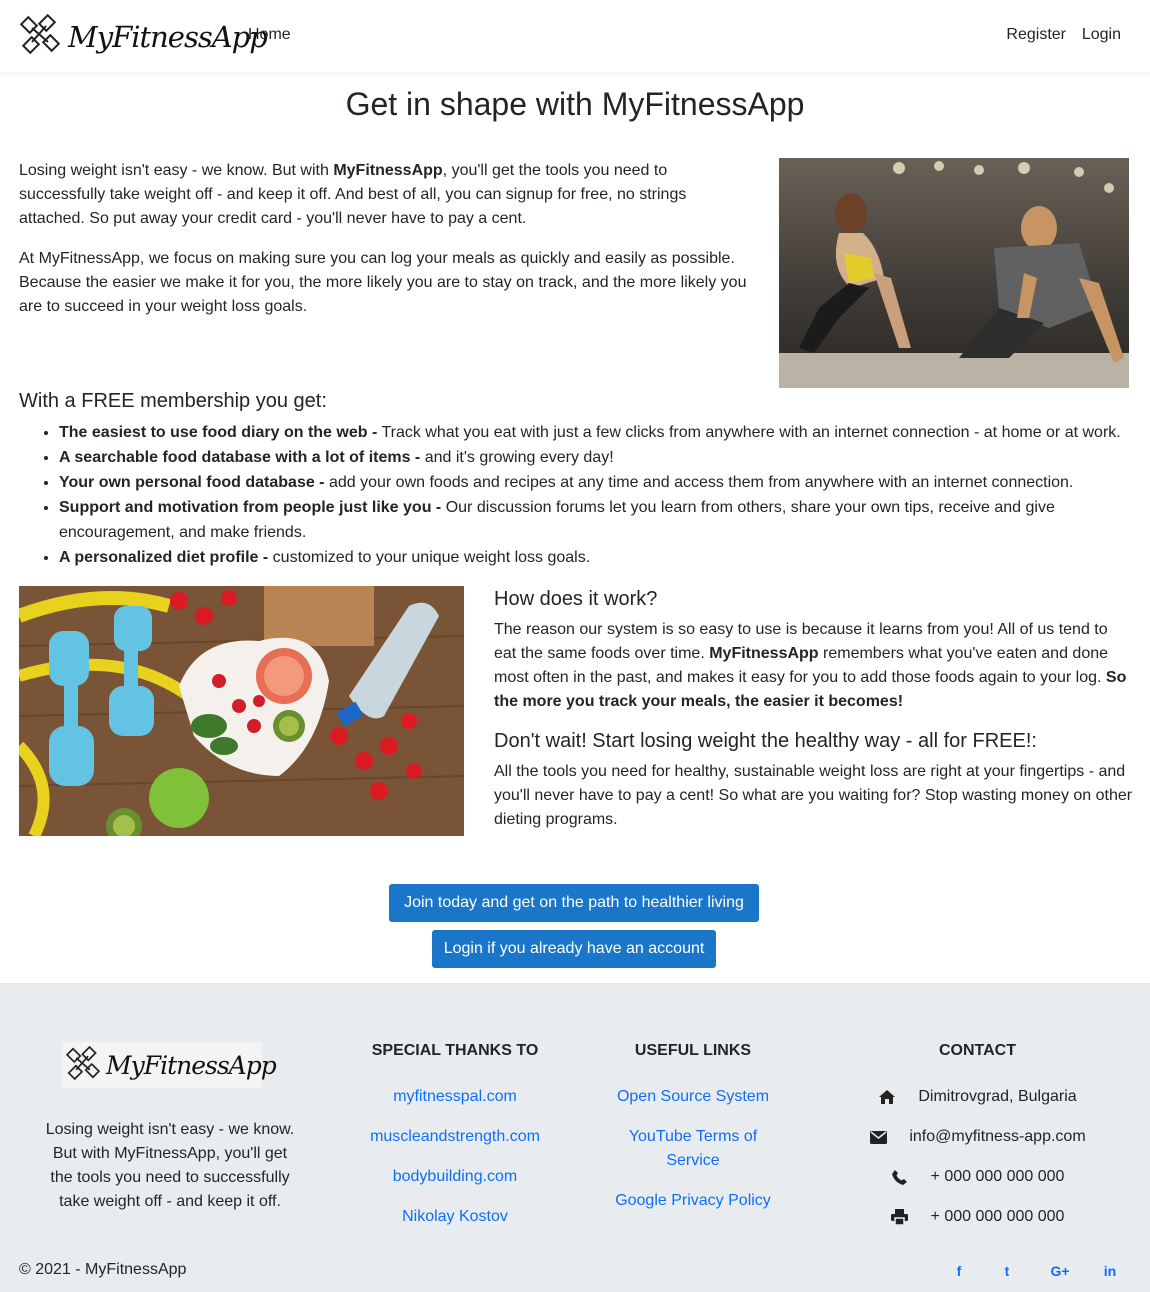  What do you see at coordinates (693, 1050) in the screenshot?
I see `useful-links-heading: USEFUL LINKS` at bounding box center [693, 1050].